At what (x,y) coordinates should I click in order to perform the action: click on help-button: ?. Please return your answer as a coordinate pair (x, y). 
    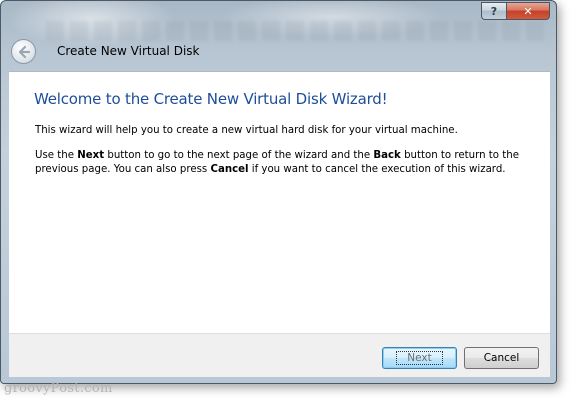
    Looking at the image, I should click on (494, 11).